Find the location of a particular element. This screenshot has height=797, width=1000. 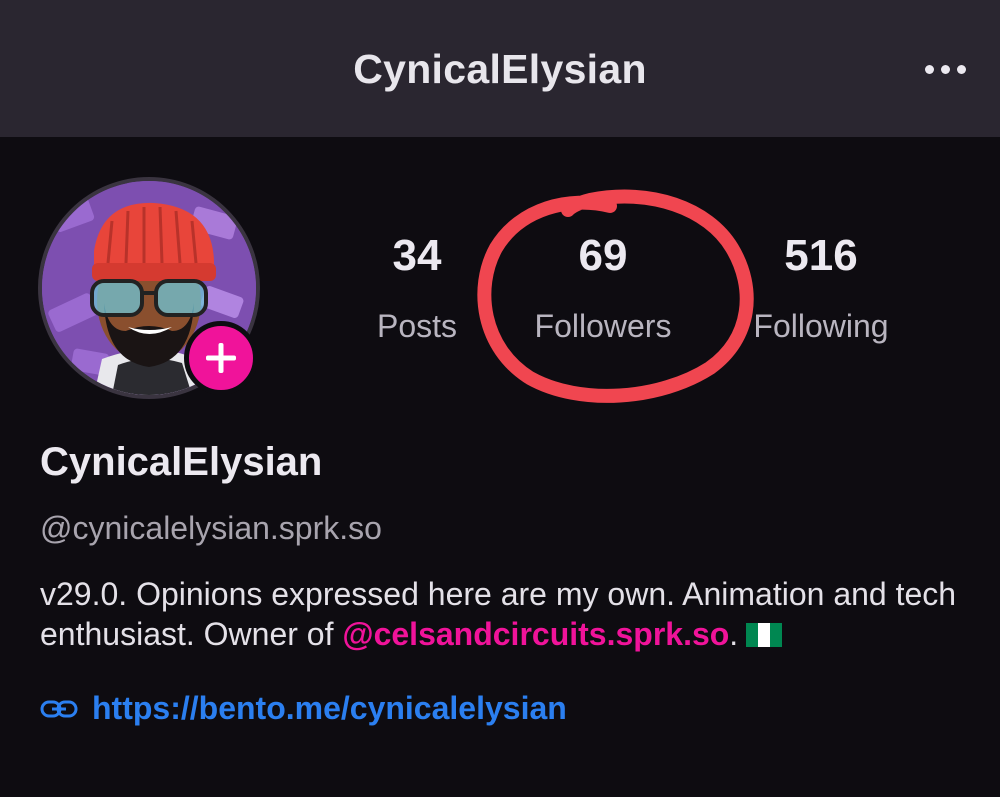

avatar-container is located at coordinates (149, 288).